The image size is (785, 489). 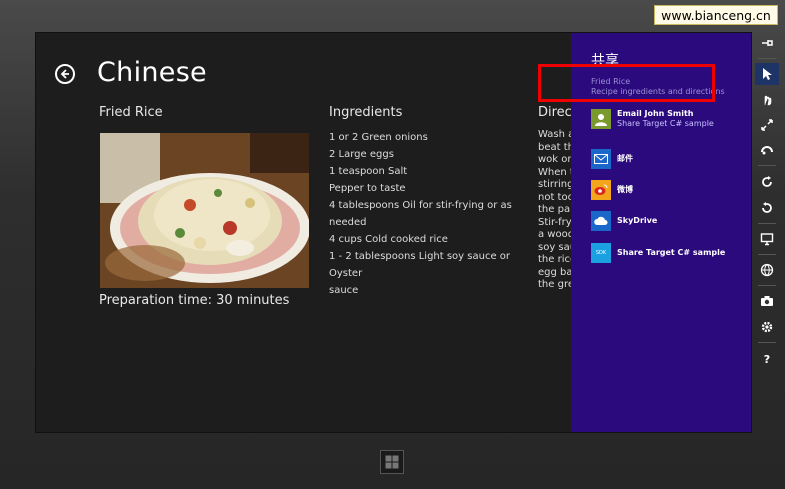 What do you see at coordinates (716, 15) in the screenshot?
I see `watermark: www.bianceng.cn` at bounding box center [716, 15].